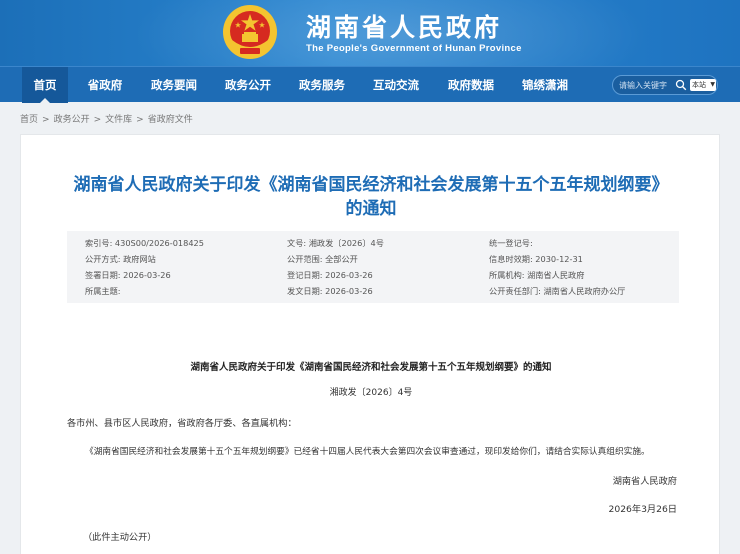 The image size is (740, 554). Describe the element at coordinates (120, 259) in the screenshot. I see `meta-publish-mode: 公开方式: 政府网站` at that location.